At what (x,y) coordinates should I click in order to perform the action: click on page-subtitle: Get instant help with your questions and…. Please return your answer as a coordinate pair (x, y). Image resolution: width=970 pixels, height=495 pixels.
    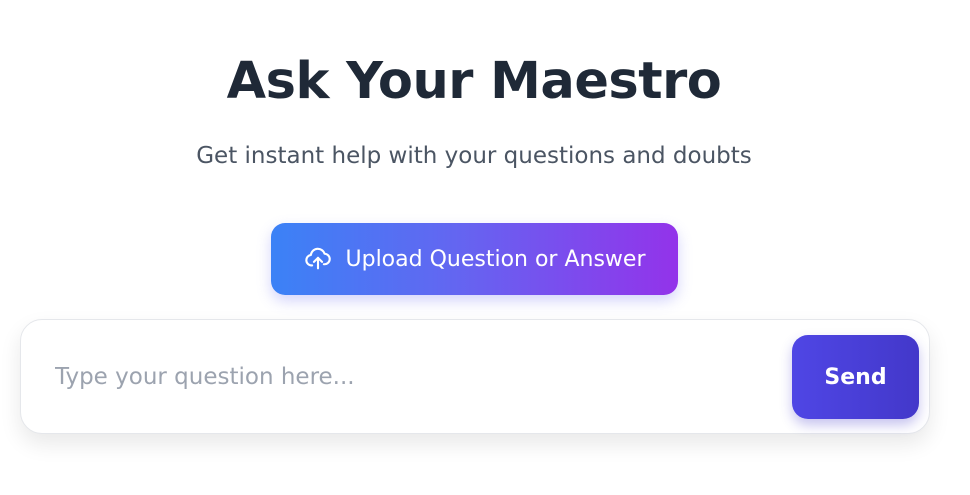
    Looking at the image, I should click on (474, 156).